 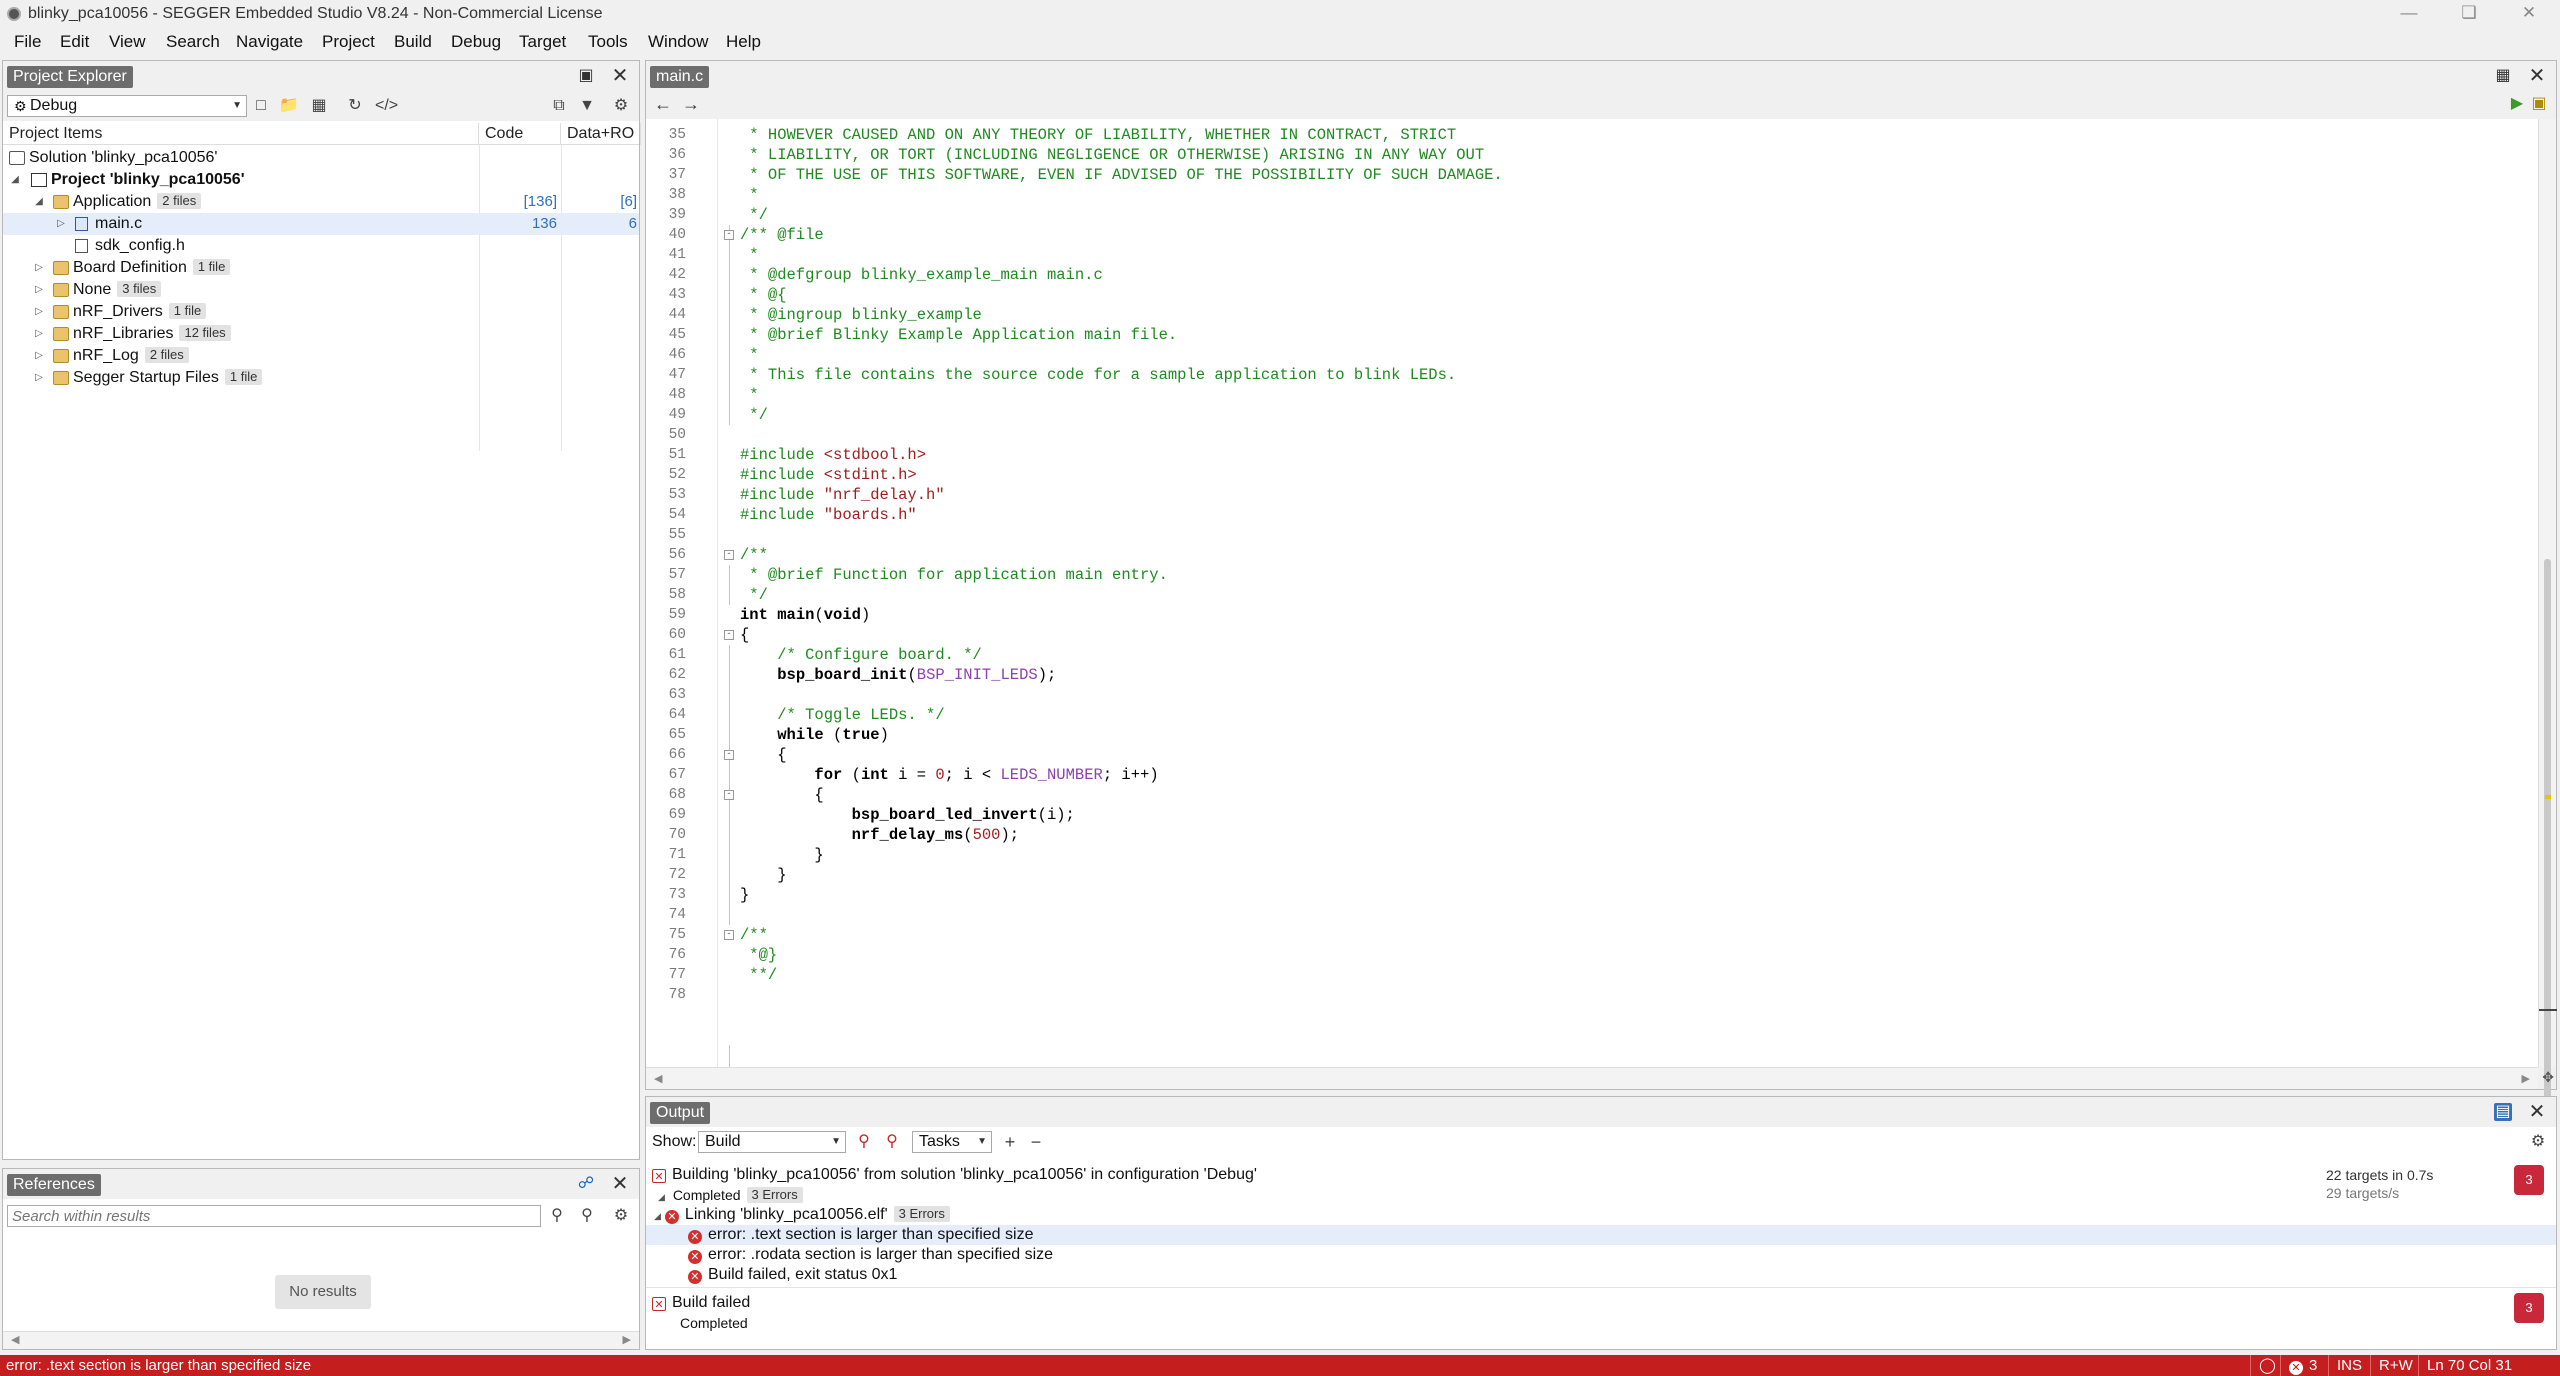 What do you see at coordinates (321, 356) in the screenshot?
I see `tree-item-nrf-log: ▷ nRF_Log 2 files` at bounding box center [321, 356].